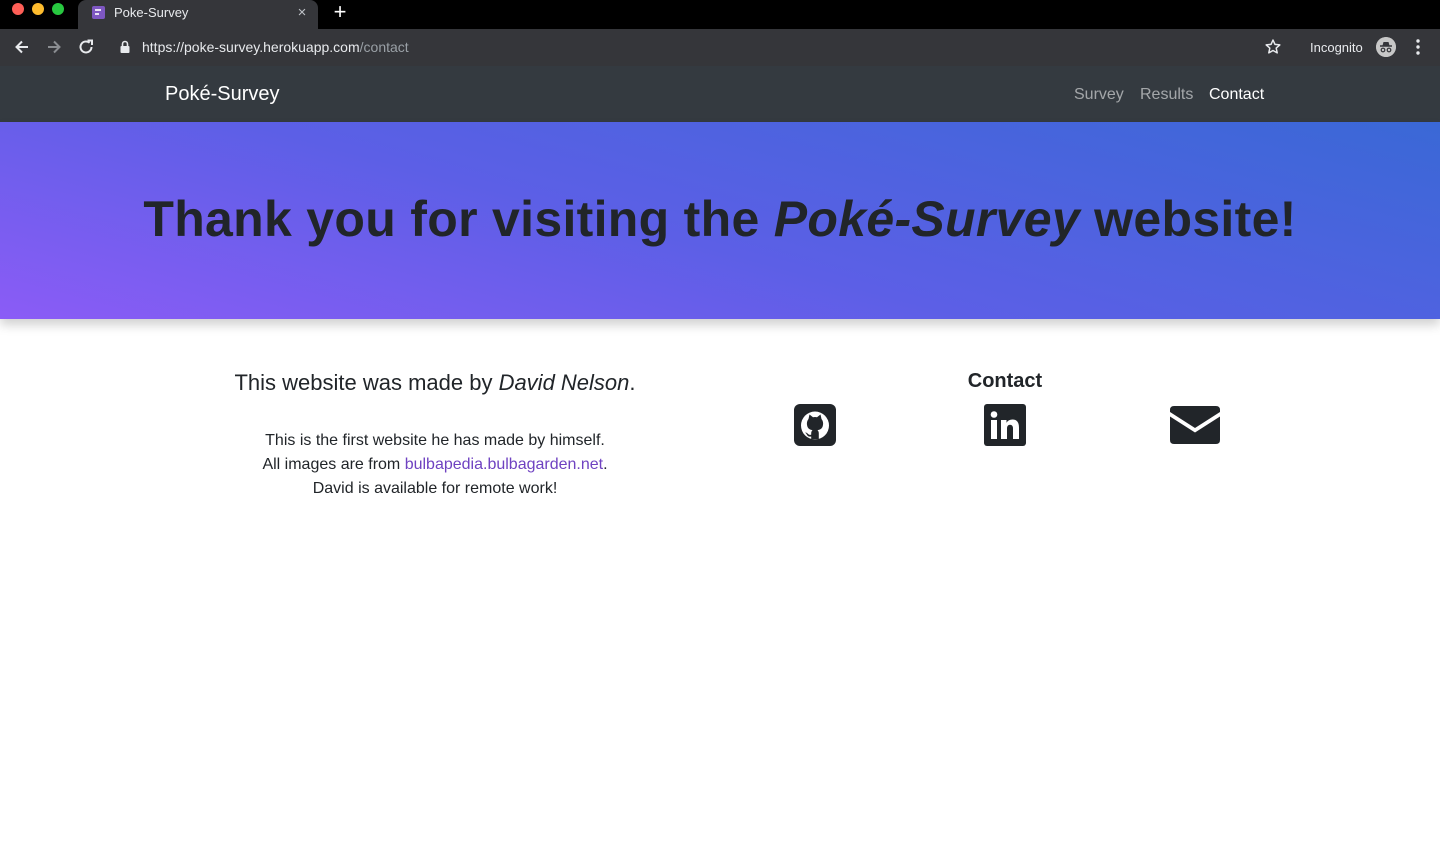  I want to click on favicon-icon, so click(98, 12).